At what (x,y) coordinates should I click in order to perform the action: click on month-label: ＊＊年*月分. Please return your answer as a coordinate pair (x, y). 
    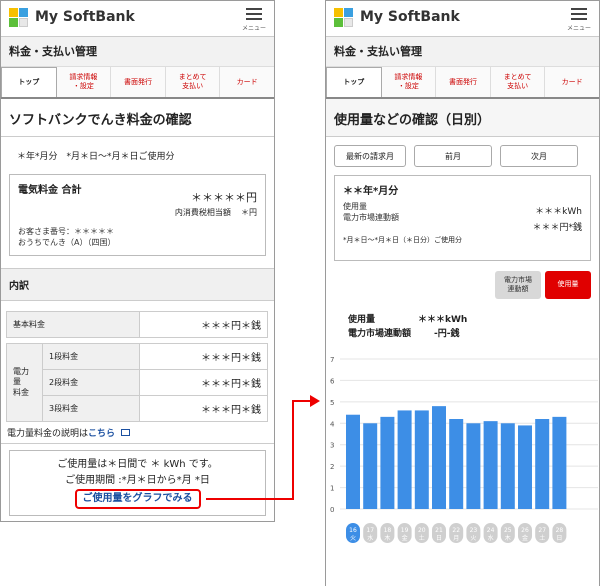
    Looking at the image, I should click on (371, 191).